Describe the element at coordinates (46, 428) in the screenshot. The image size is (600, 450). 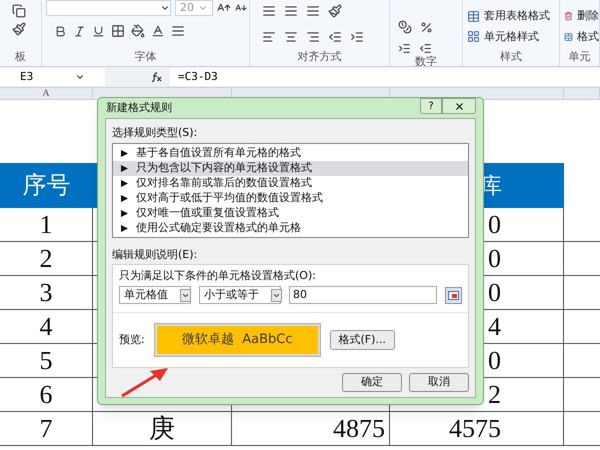
I see `table-cell: 7` at that location.